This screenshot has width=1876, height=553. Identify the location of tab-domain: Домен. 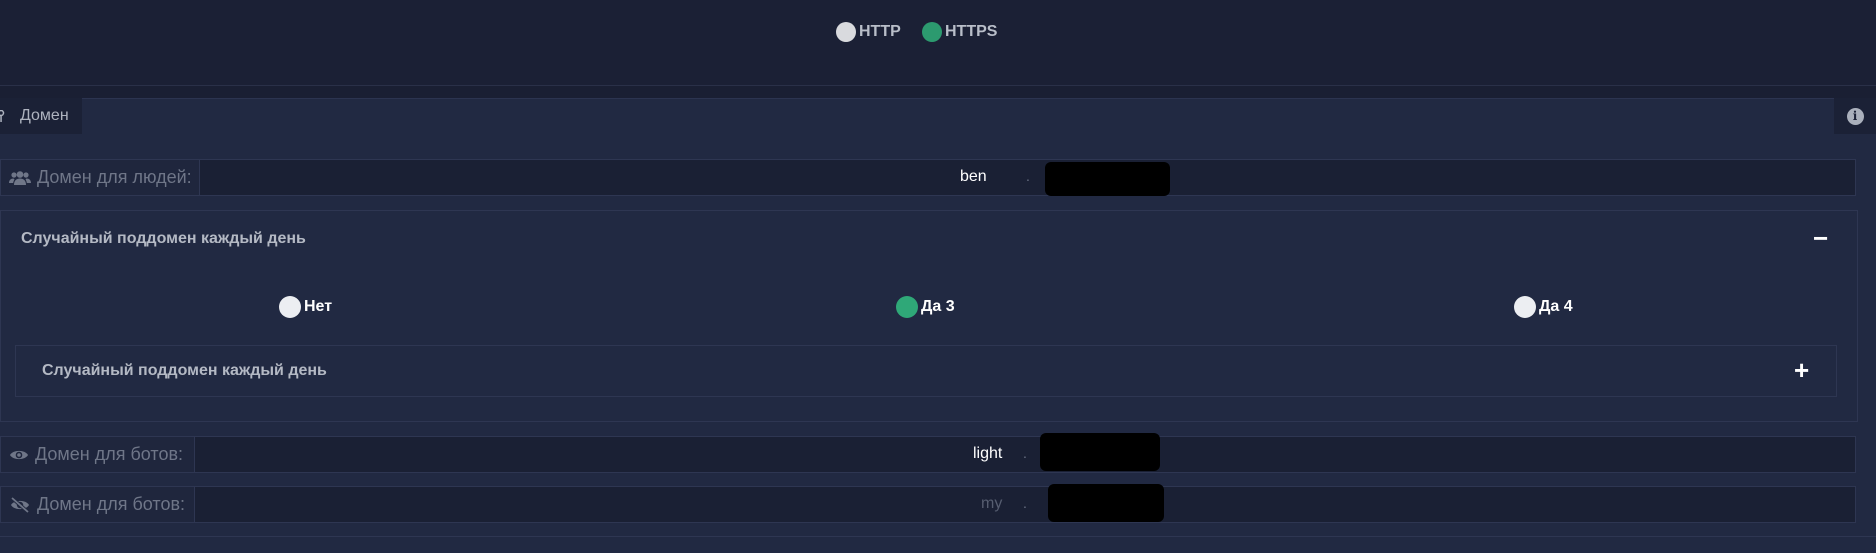
(41, 116).